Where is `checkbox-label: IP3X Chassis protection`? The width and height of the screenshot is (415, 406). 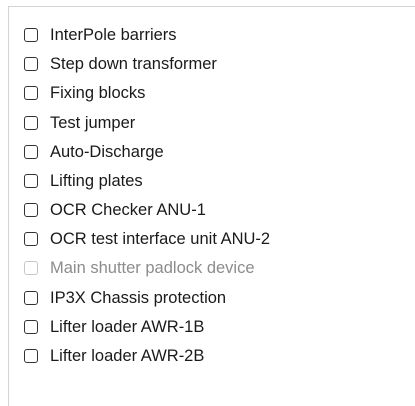
checkbox-label: IP3X Chassis protection is located at coordinates (138, 298).